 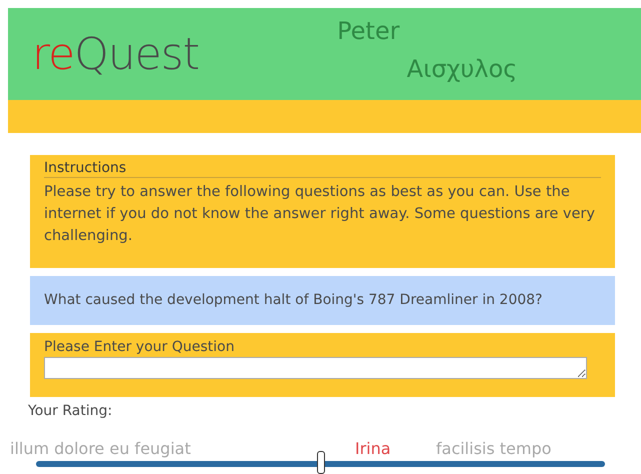 What do you see at coordinates (100, 449) in the screenshot?
I see `background-word: illum dolore eu feugiat` at bounding box center [100, 449].